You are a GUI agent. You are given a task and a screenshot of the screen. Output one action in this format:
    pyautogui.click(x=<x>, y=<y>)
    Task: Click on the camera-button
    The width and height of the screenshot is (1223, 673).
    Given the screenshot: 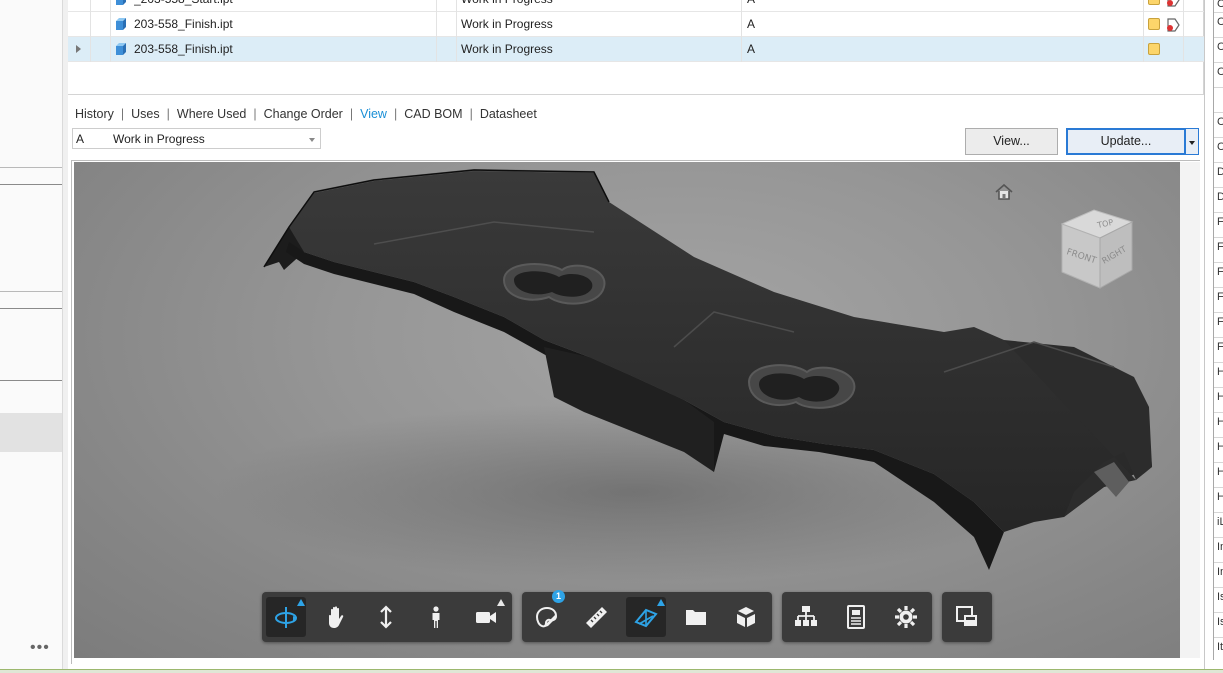 What is the action you would take?
    pyautogui.click(x=486, y=617)
    